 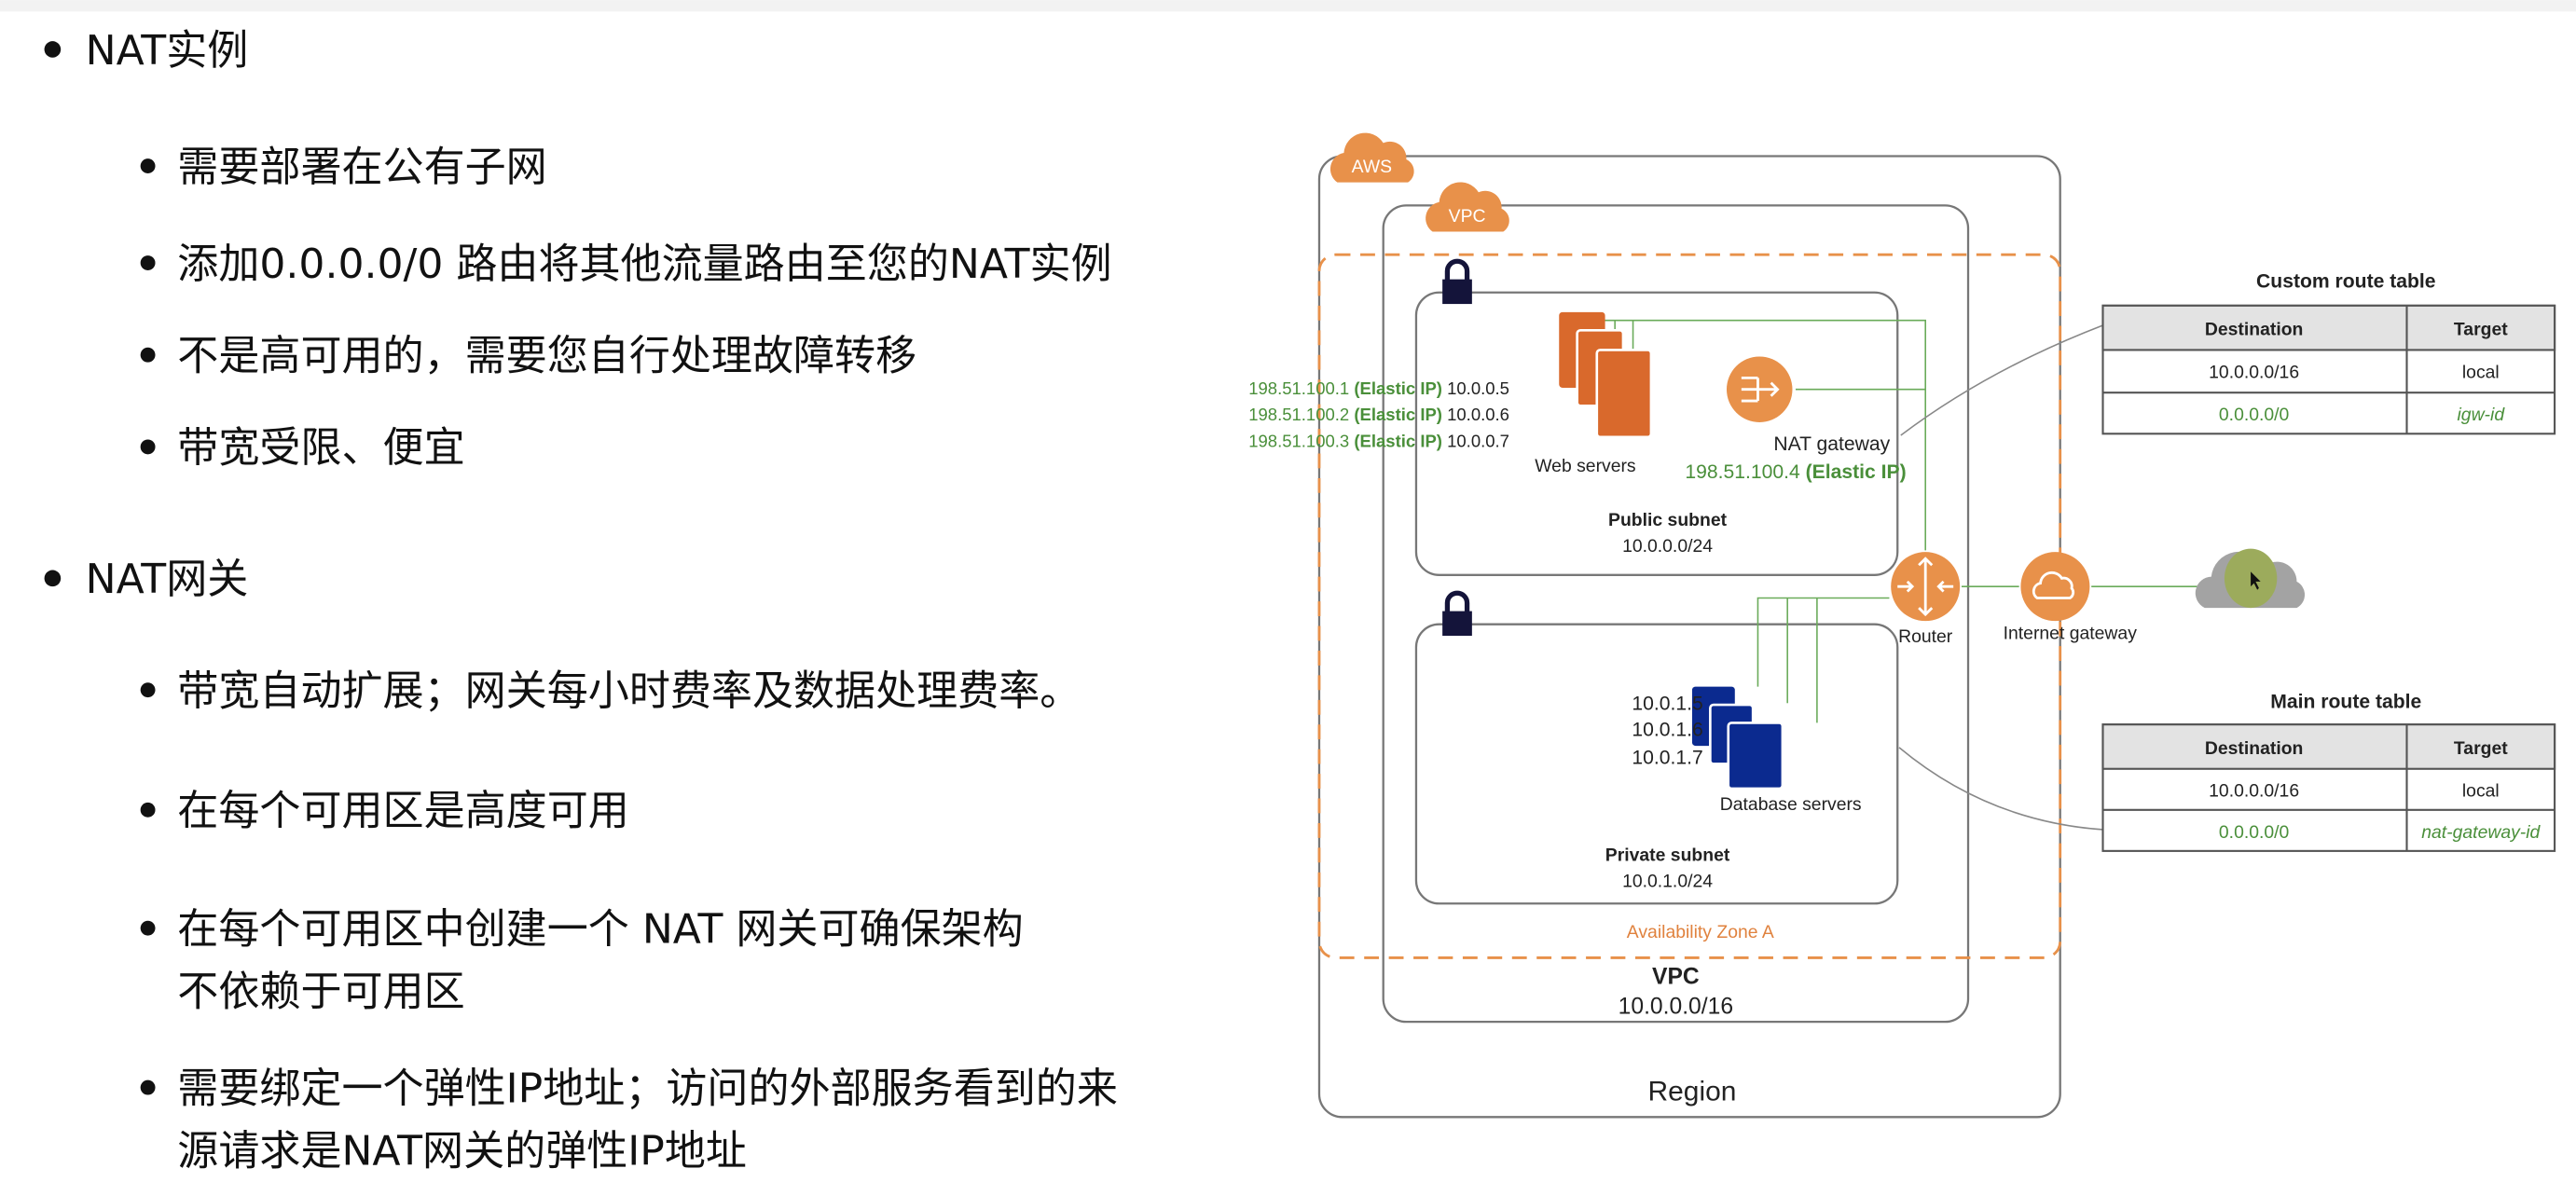 I want to click on custom-route-table-title: Custom route table, so click(x=2346, y=281).